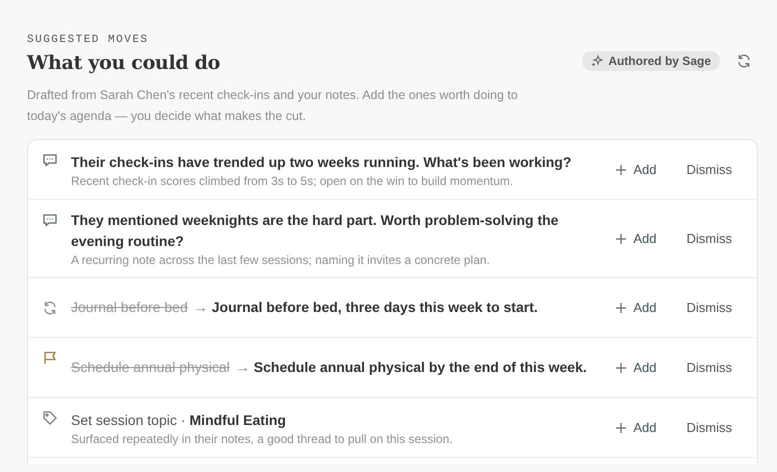  I want to click on suggestion-note: A recurring note across the last few sessions; naming it invites a concrete plan., so click(281, 260).